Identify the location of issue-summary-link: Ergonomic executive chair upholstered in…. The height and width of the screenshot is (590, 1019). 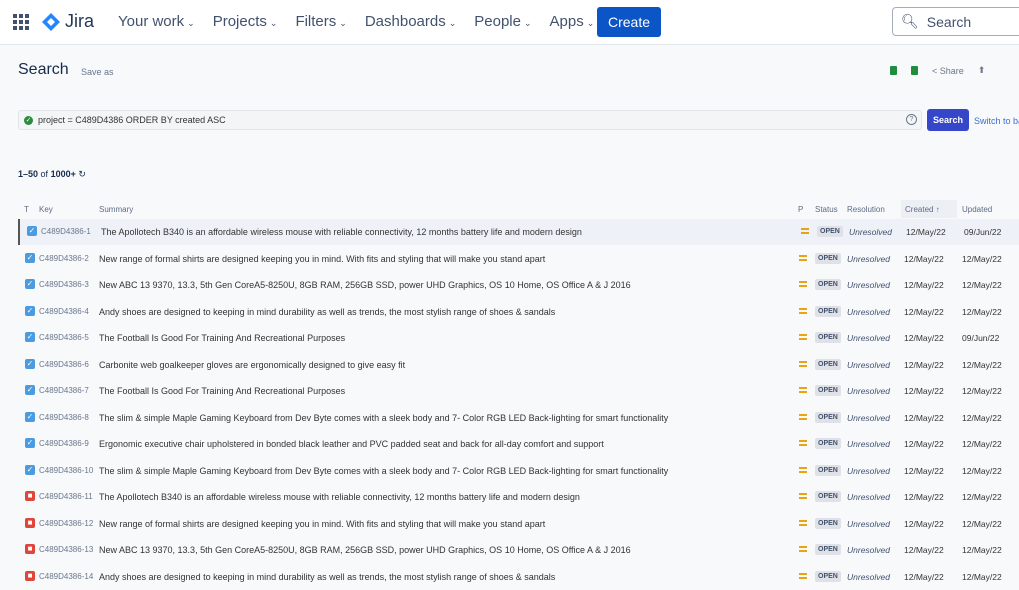
(351, 444).